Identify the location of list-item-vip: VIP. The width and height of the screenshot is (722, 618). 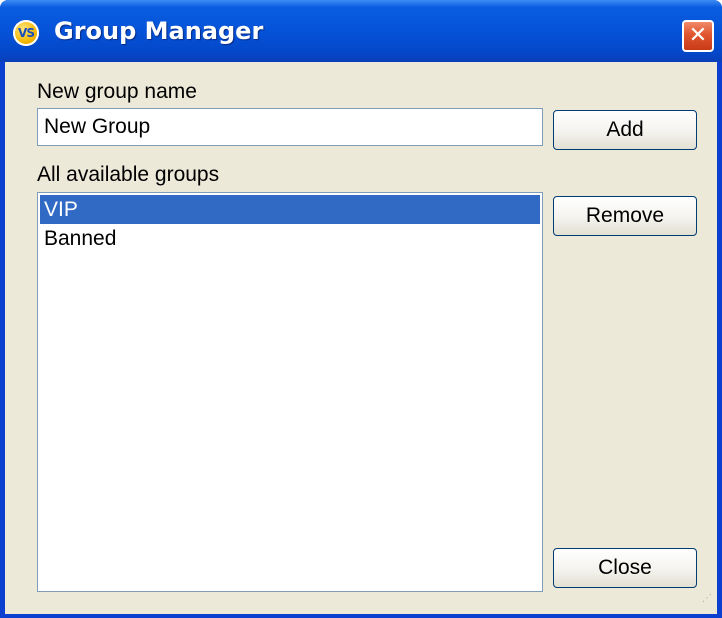
(290, 209).